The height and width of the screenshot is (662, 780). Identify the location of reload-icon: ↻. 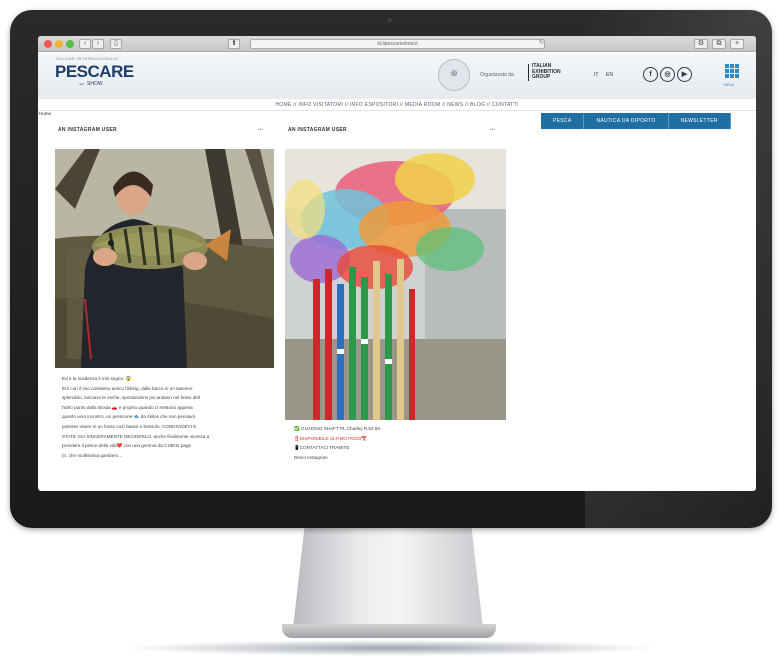
(541, 42).